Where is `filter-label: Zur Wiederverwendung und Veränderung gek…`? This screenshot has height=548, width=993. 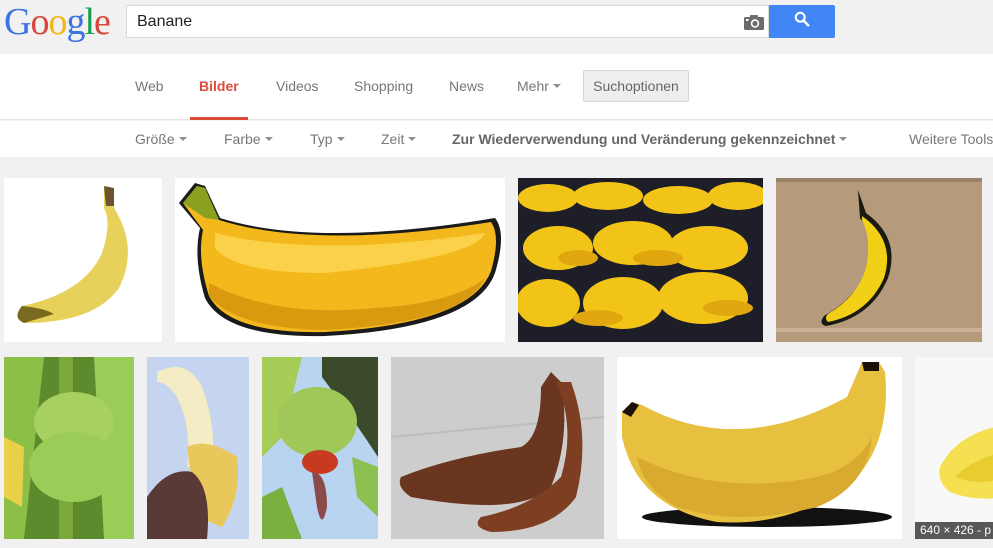 filter-label: Zur Wiederverwendung und Veränderung gek… is located at coordinates (644, 139).